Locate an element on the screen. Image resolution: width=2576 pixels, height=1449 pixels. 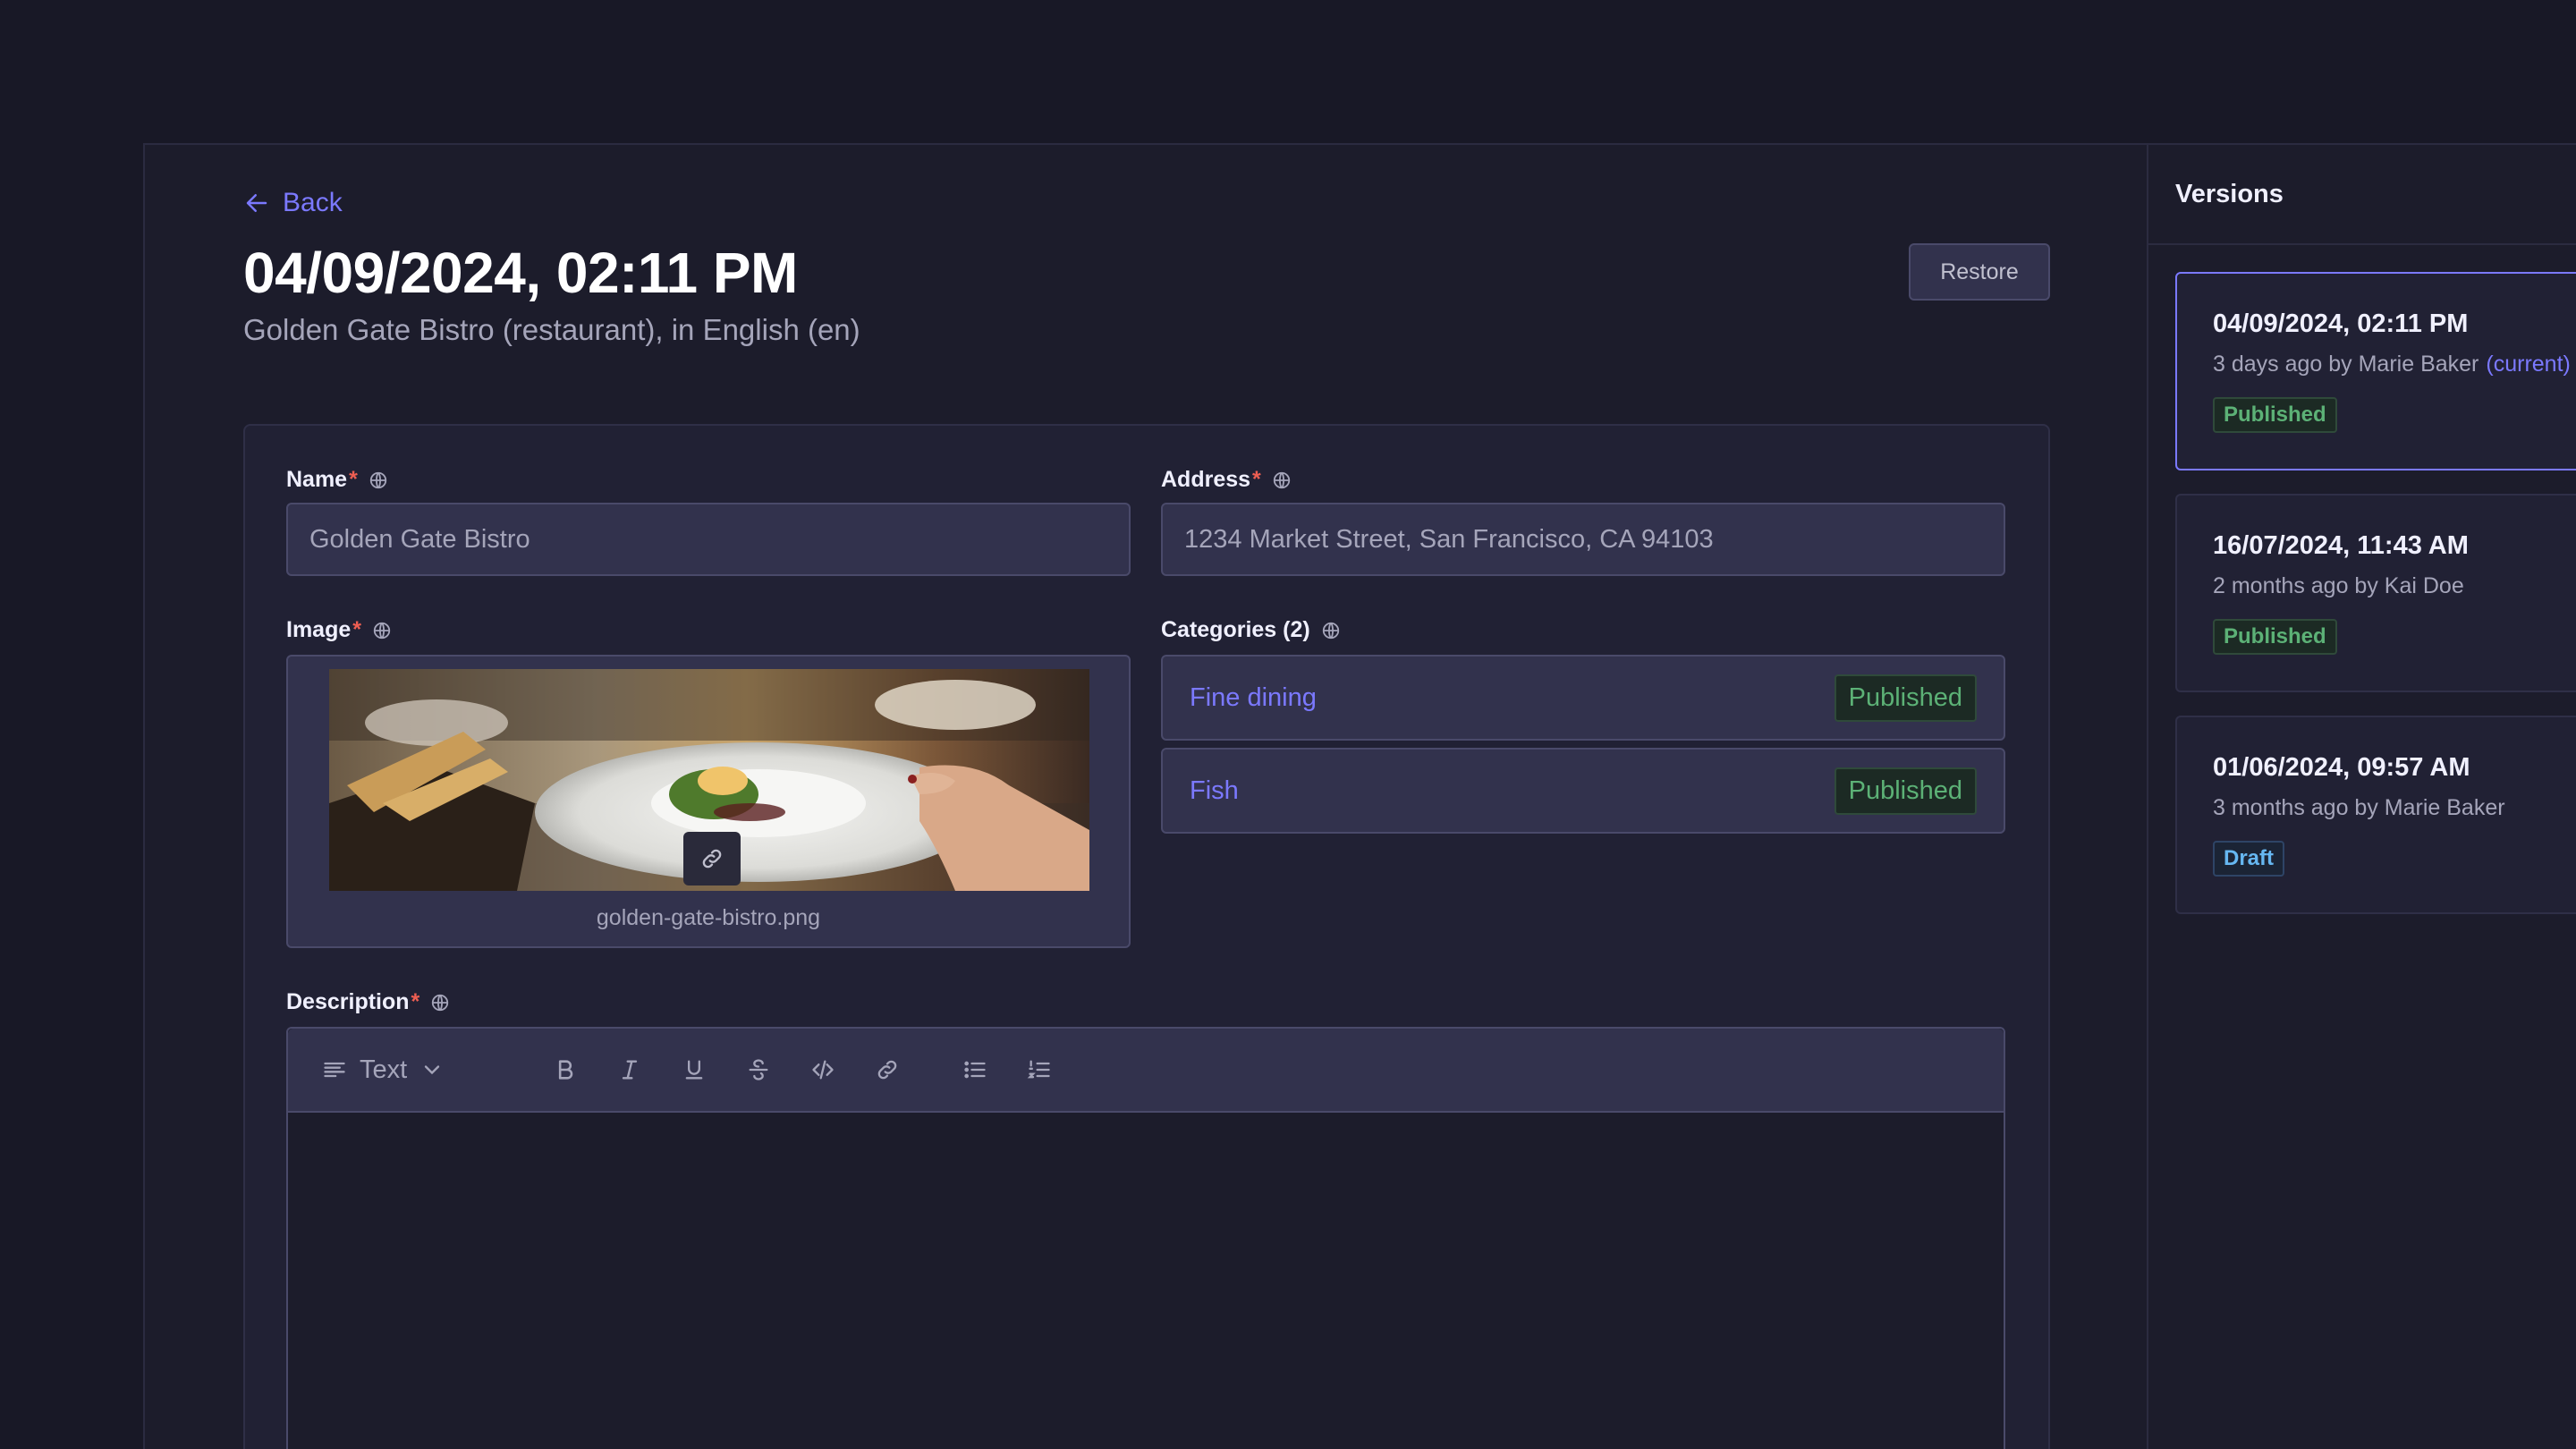
version-date: 04/09/2024, 02:11 PM is located at coordinates (2341, 323).